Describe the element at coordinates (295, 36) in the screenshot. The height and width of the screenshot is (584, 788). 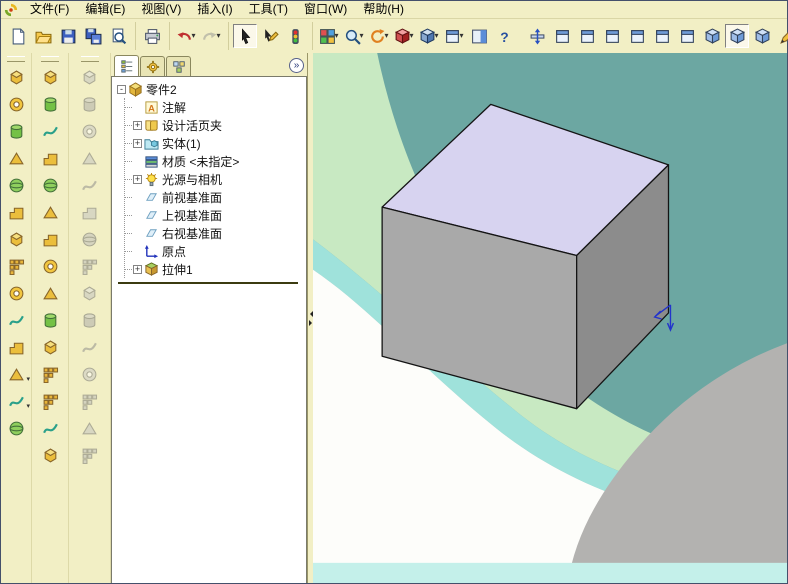
I see `selection-filter-button` at that location.